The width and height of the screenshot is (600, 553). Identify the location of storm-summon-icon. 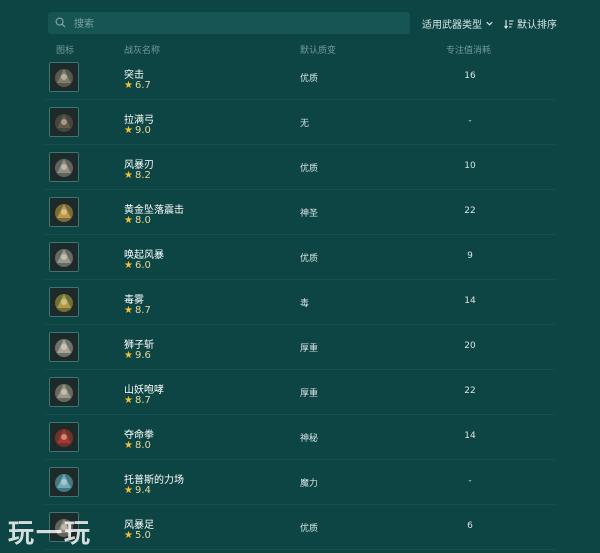
(64, 257).